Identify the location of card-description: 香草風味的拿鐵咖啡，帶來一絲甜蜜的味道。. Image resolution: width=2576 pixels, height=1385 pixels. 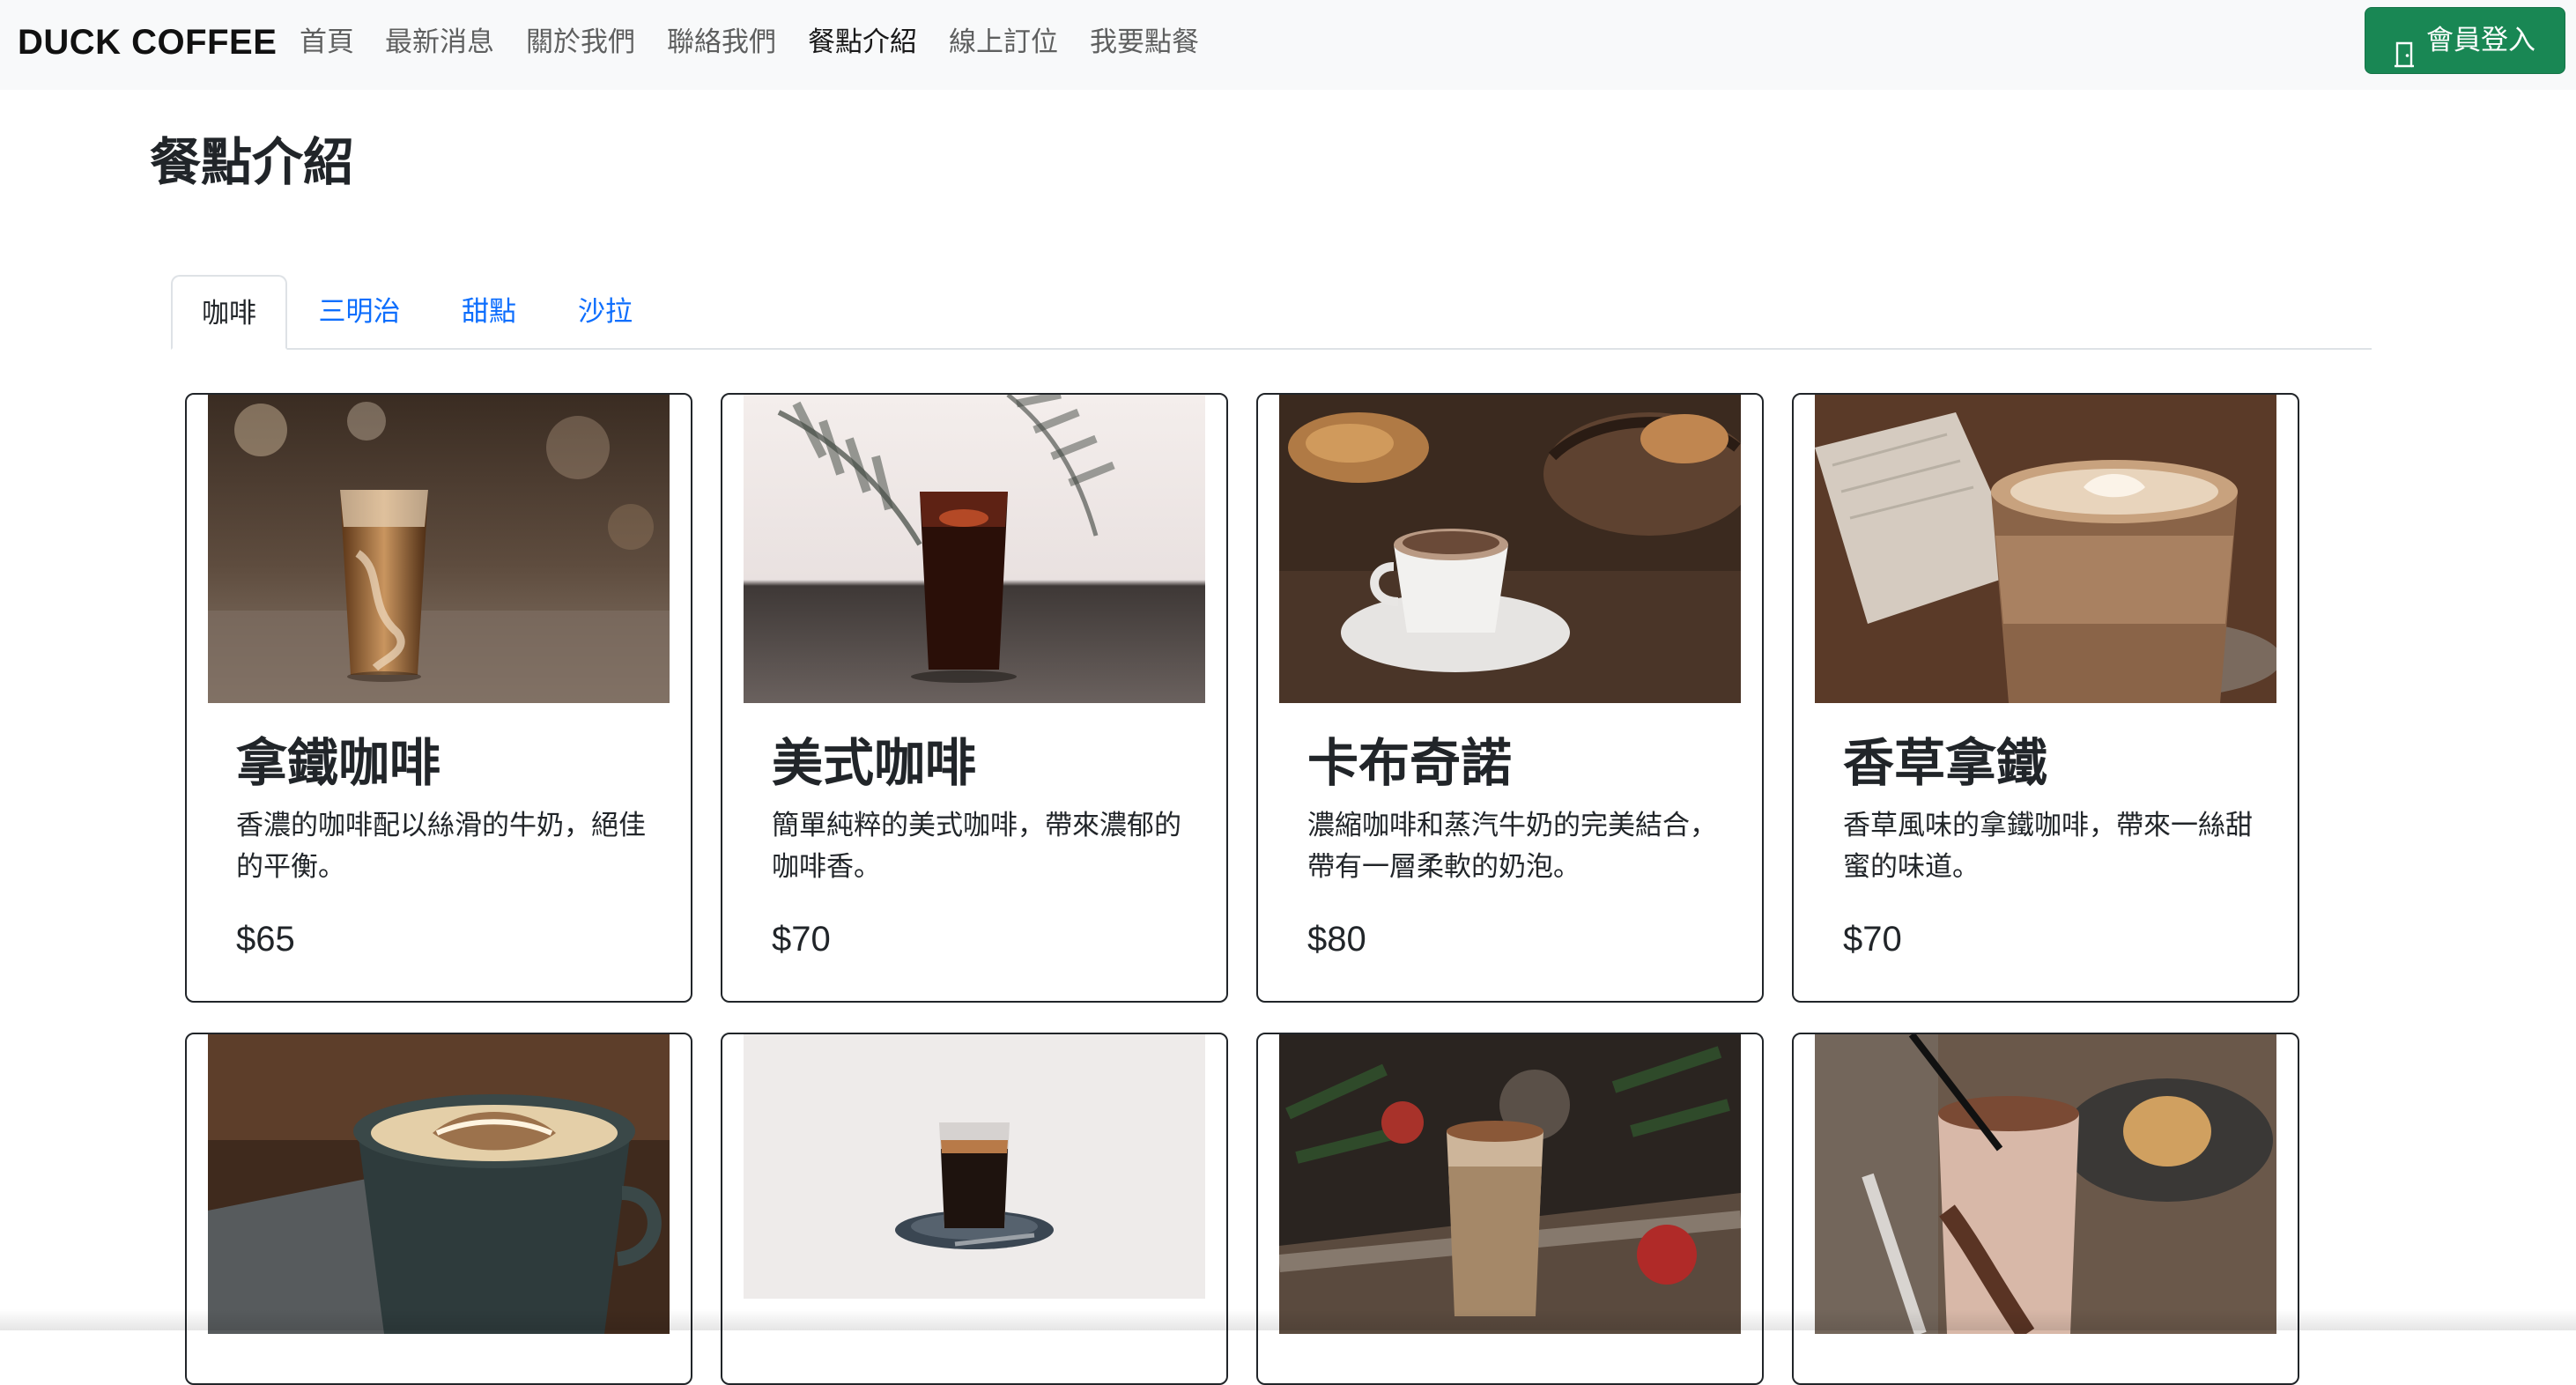
(2048, 846).